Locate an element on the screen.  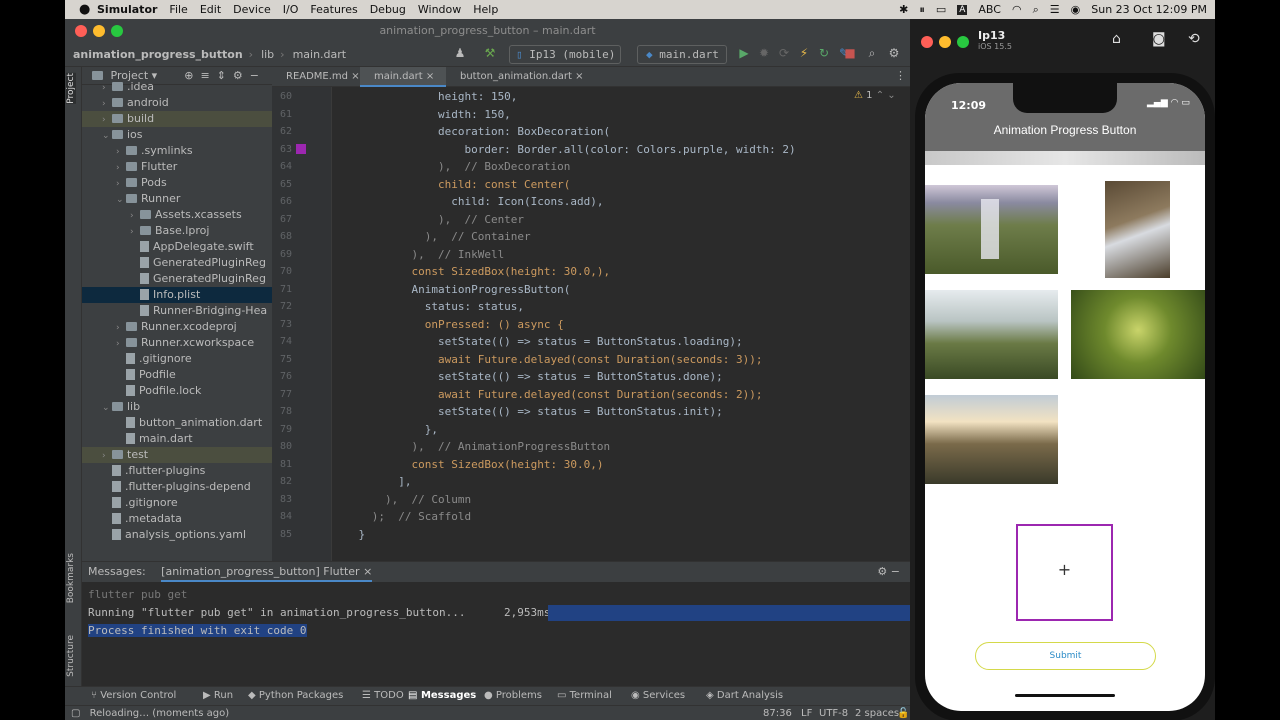
tab-readme: README.md × is located at coordinates (316, 77).